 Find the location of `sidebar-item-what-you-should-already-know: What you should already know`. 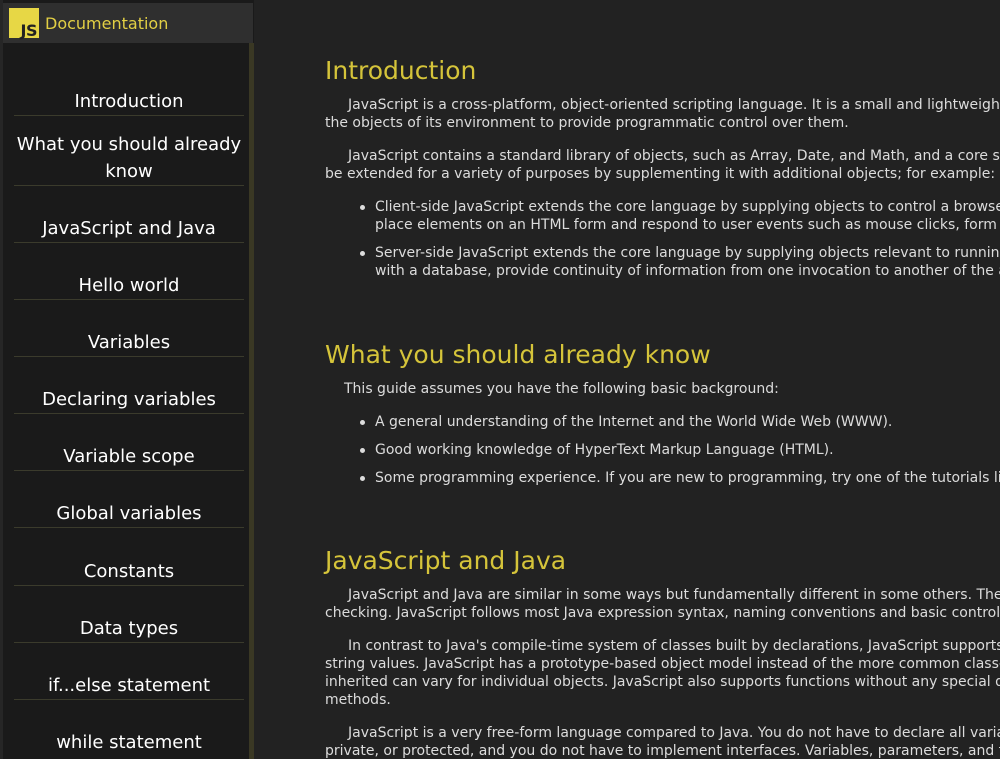

sidebar-item-what-you-should-already-know: What you should already know is located at coordinates (129, 151).